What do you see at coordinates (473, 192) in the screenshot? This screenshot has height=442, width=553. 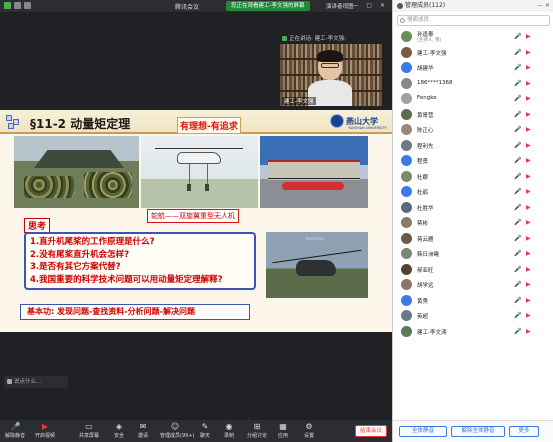 I see `participant-row: 杜鹃 🎤 ▶` at bounding box center [473, 192].